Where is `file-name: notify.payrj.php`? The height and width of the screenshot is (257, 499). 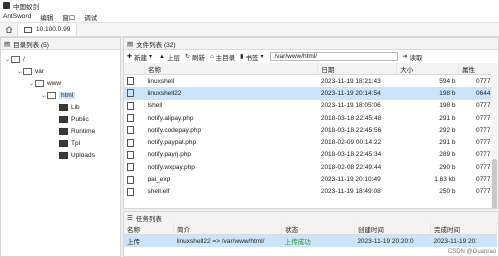
file-name: notify.payrj.php is located at coordinates (169, 155).